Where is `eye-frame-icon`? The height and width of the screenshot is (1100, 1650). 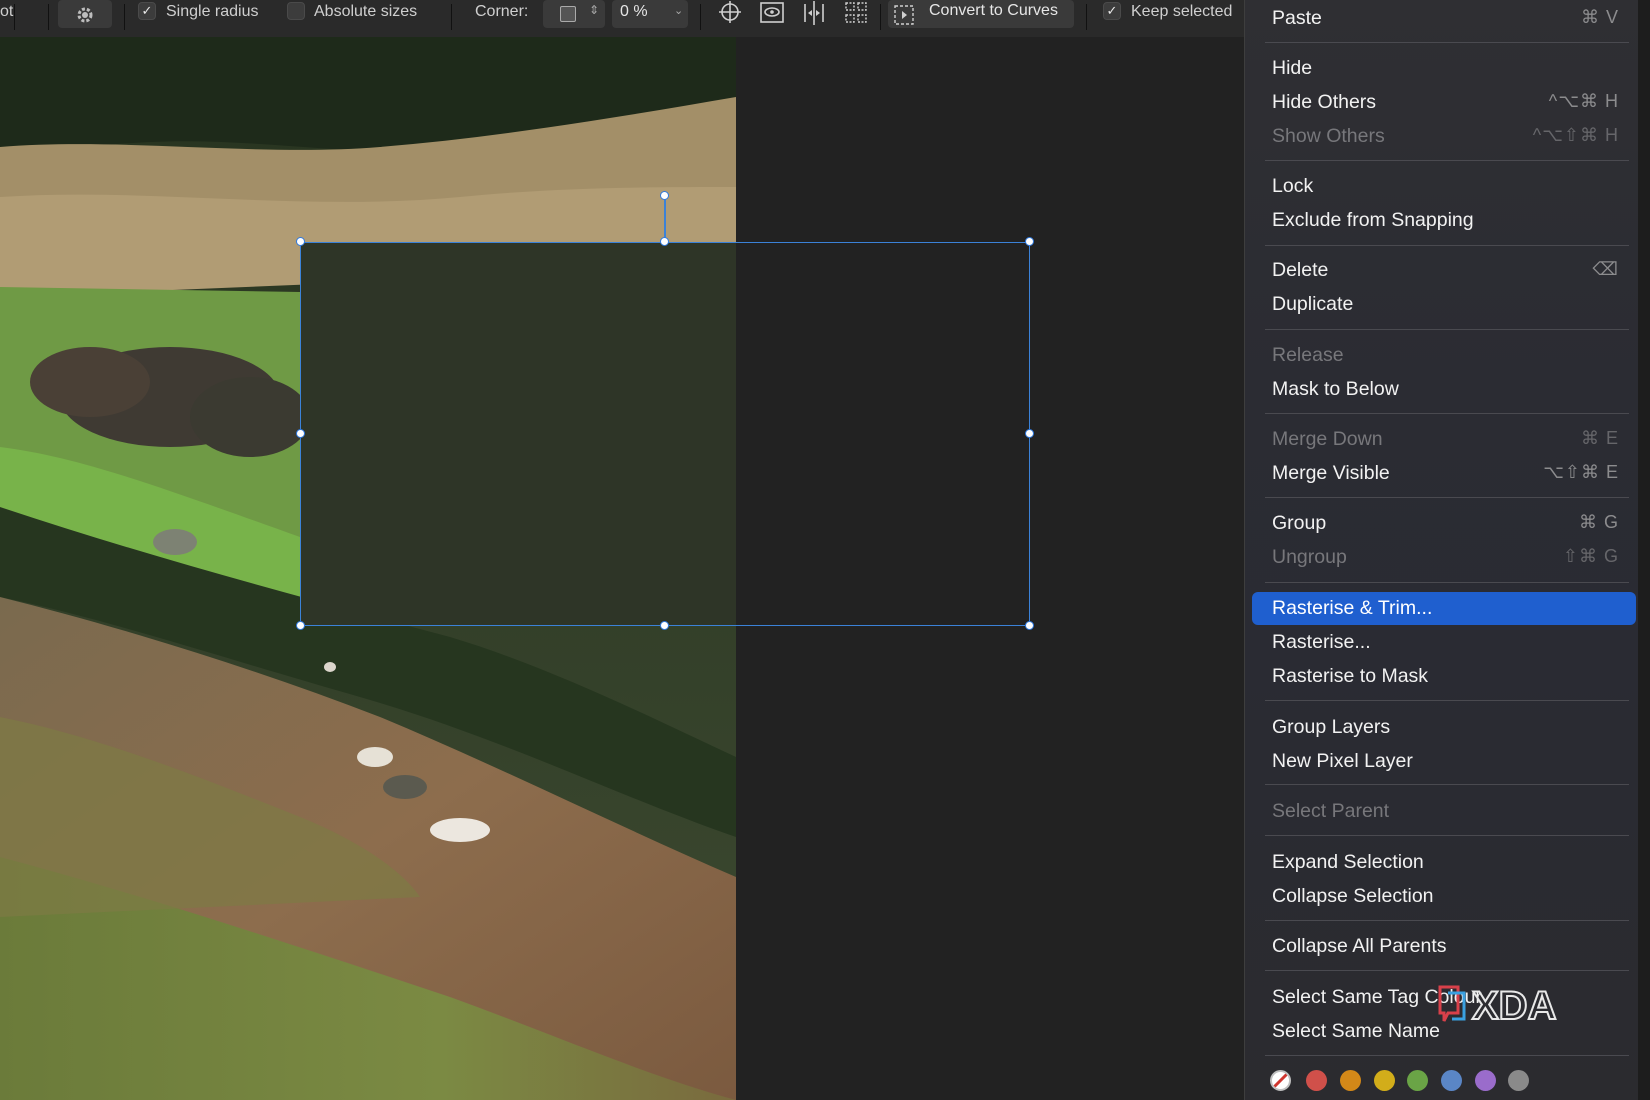
eye-frame-icon is located at coordinates (772, 12).